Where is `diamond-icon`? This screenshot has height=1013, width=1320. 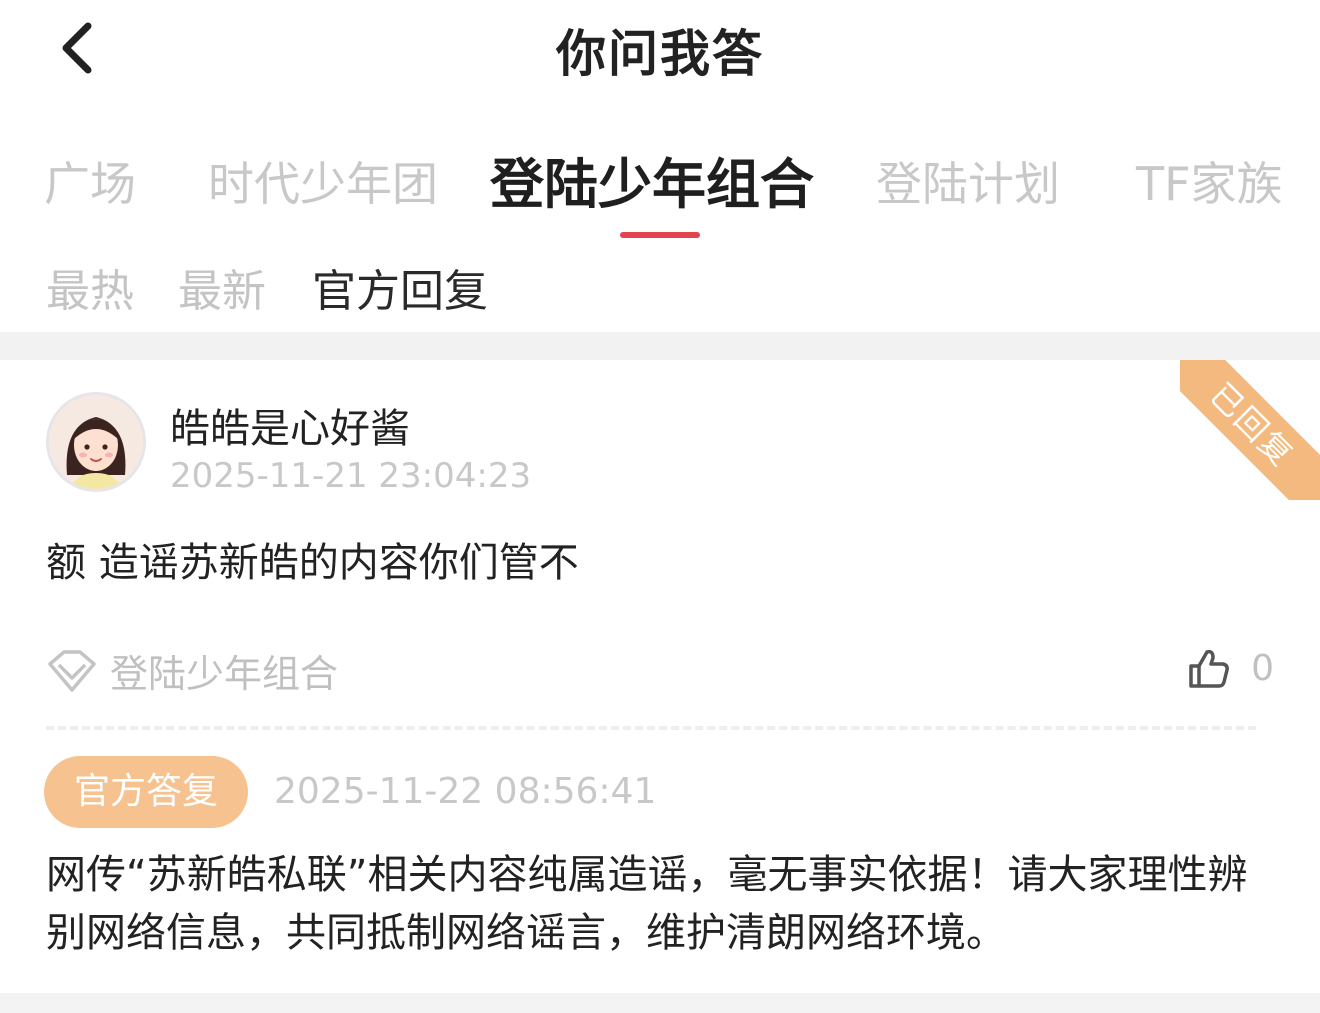 diamond-icon is located at coordinates (72, 671).